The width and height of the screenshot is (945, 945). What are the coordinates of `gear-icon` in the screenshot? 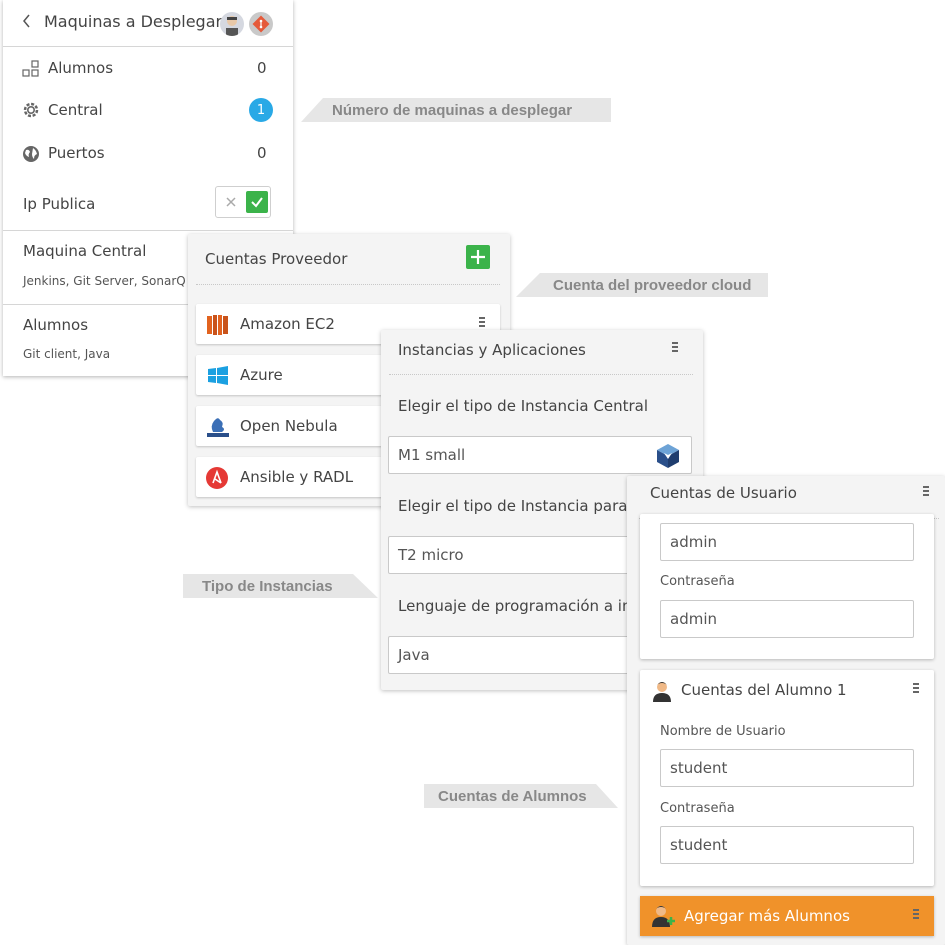 It's located at (31, 110).